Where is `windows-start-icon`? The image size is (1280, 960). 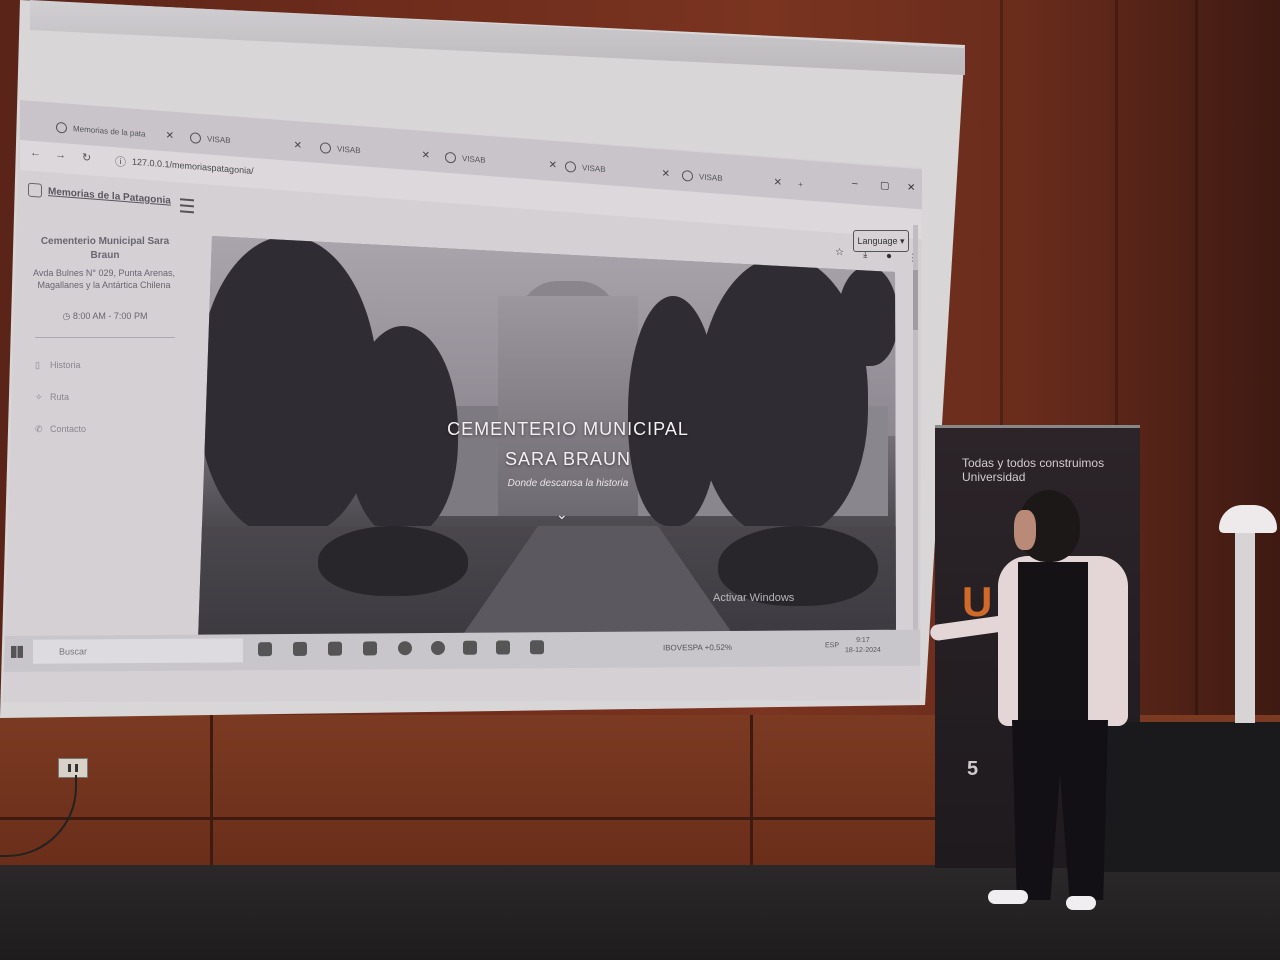 windows-start-icon is located at coordinates (17, 651).